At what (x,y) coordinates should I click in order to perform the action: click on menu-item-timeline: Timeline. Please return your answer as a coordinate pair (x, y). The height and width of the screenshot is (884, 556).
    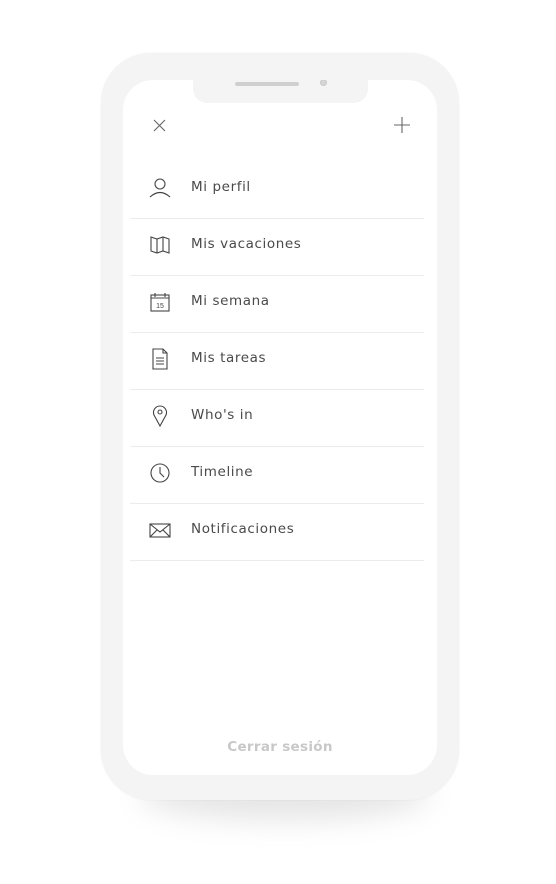
    Looking at the image, I should click on (277, 475).